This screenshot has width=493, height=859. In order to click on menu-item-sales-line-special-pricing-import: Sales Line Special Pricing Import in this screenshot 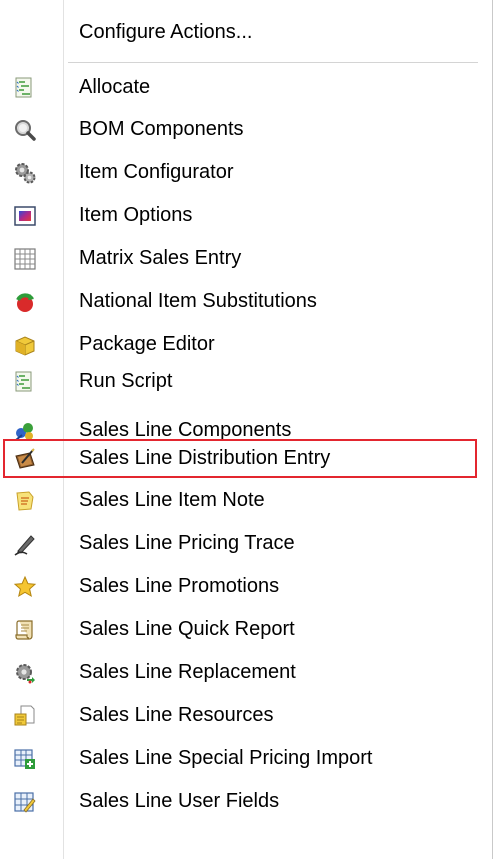, I will do `click(240, 759)`.